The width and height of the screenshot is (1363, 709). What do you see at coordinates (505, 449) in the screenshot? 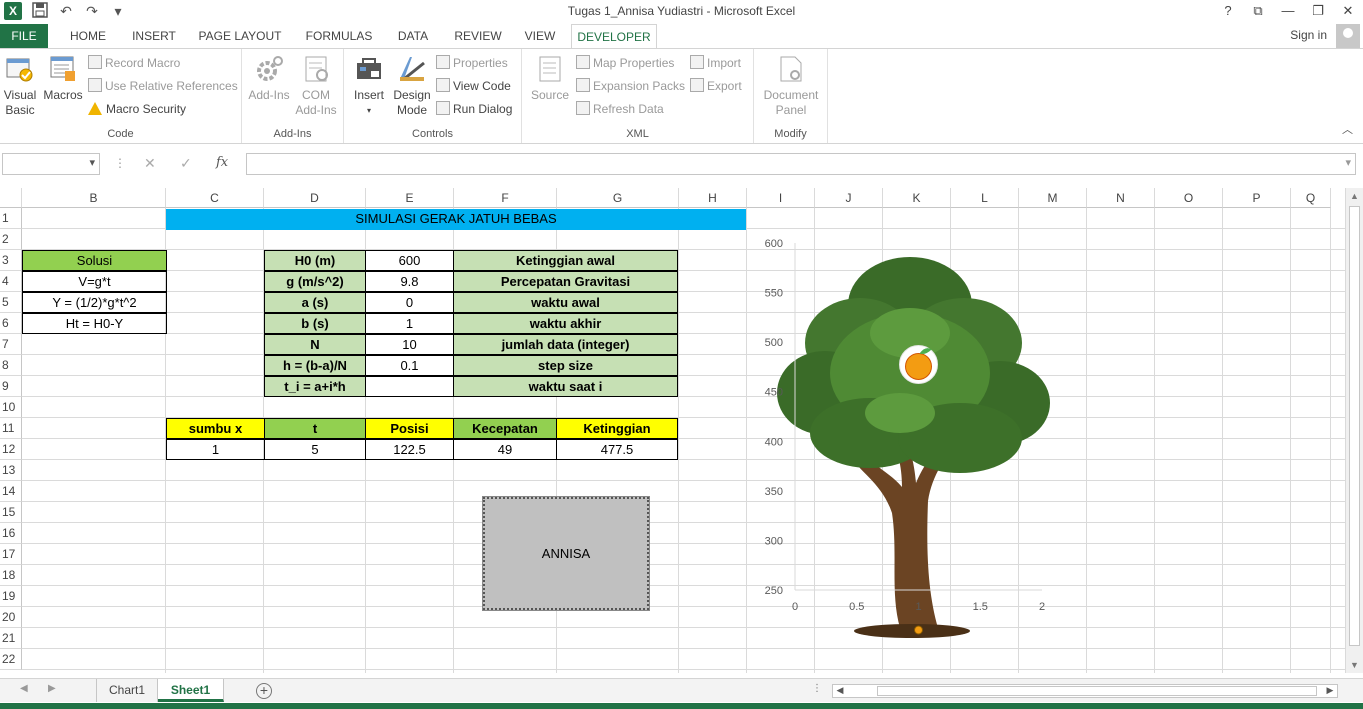
I see `results-value-cell: 49` at bounding box center [505, 449].